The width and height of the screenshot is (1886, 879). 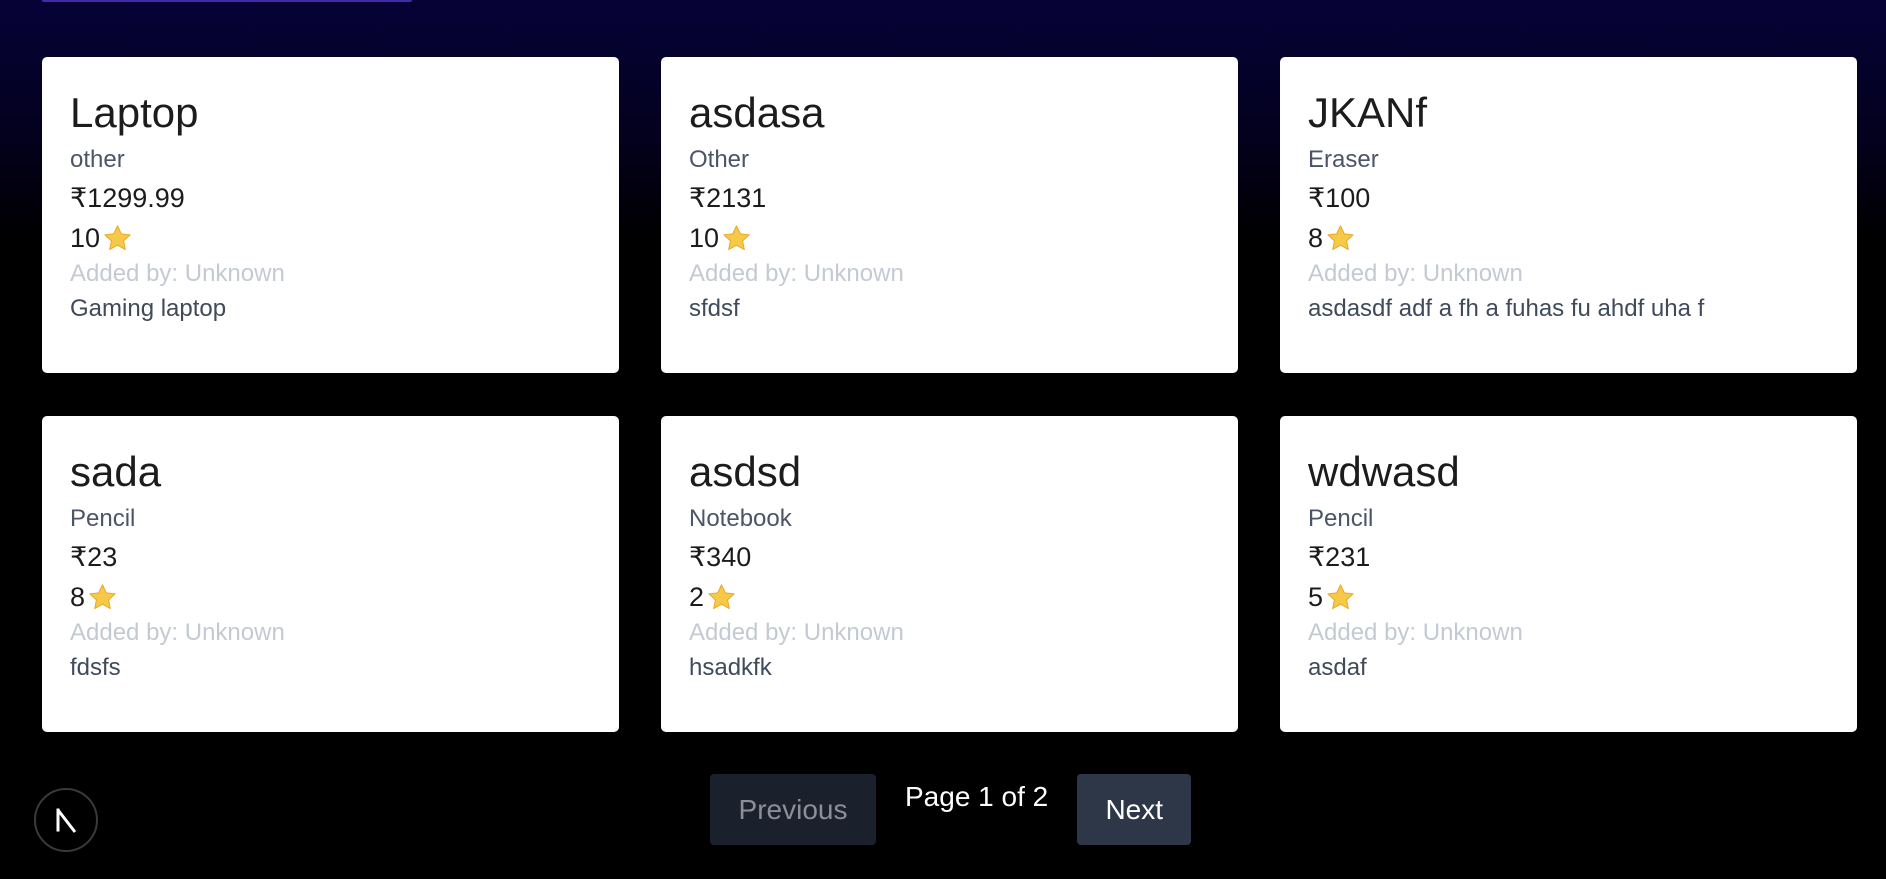 What do you see at coordinates (728, 198) in the screenshot?
I see `product-price: ₹2131` at bounding box center [728, 198].